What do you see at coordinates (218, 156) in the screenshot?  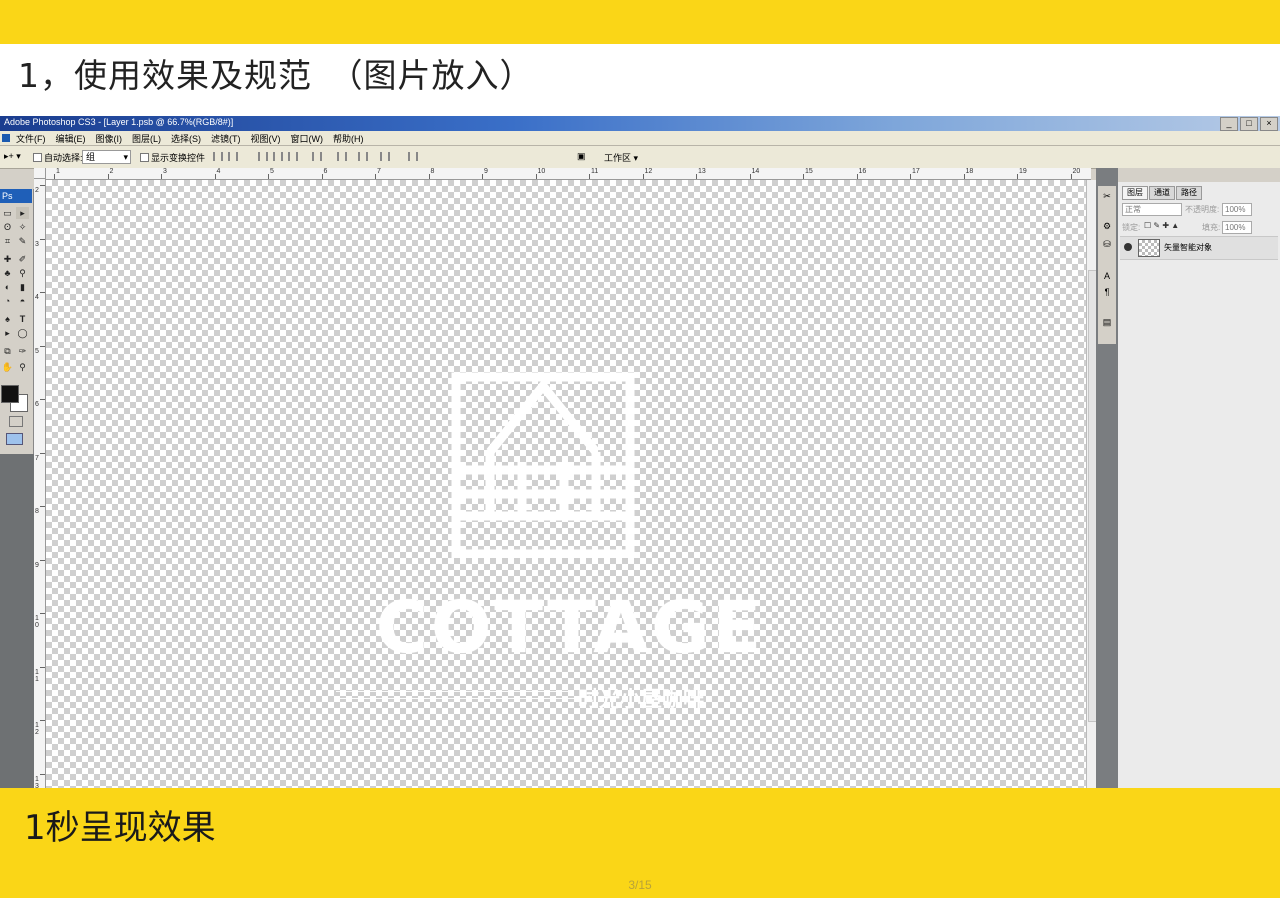 I see `align-top-icon` at bounding box center [218, 156].